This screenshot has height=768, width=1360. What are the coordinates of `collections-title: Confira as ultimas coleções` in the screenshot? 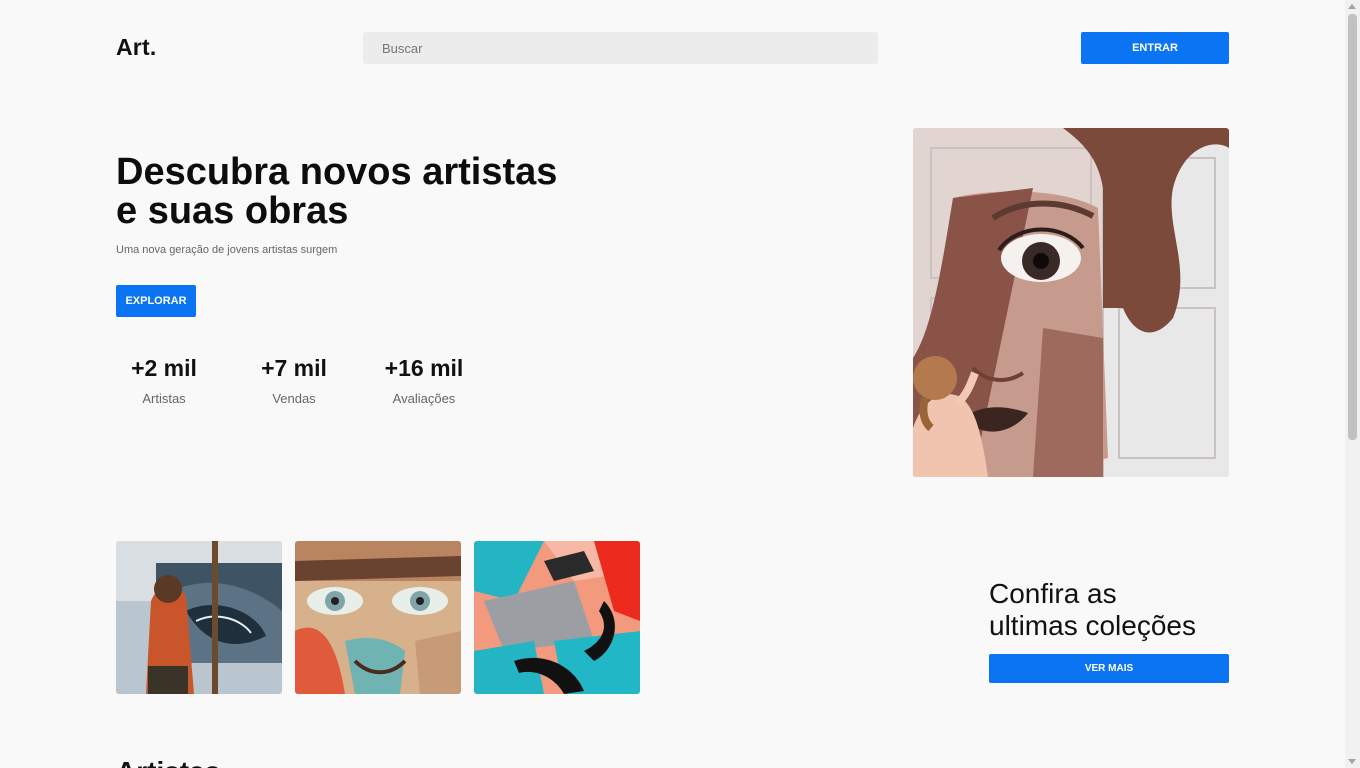 It's located at (1092, 610).